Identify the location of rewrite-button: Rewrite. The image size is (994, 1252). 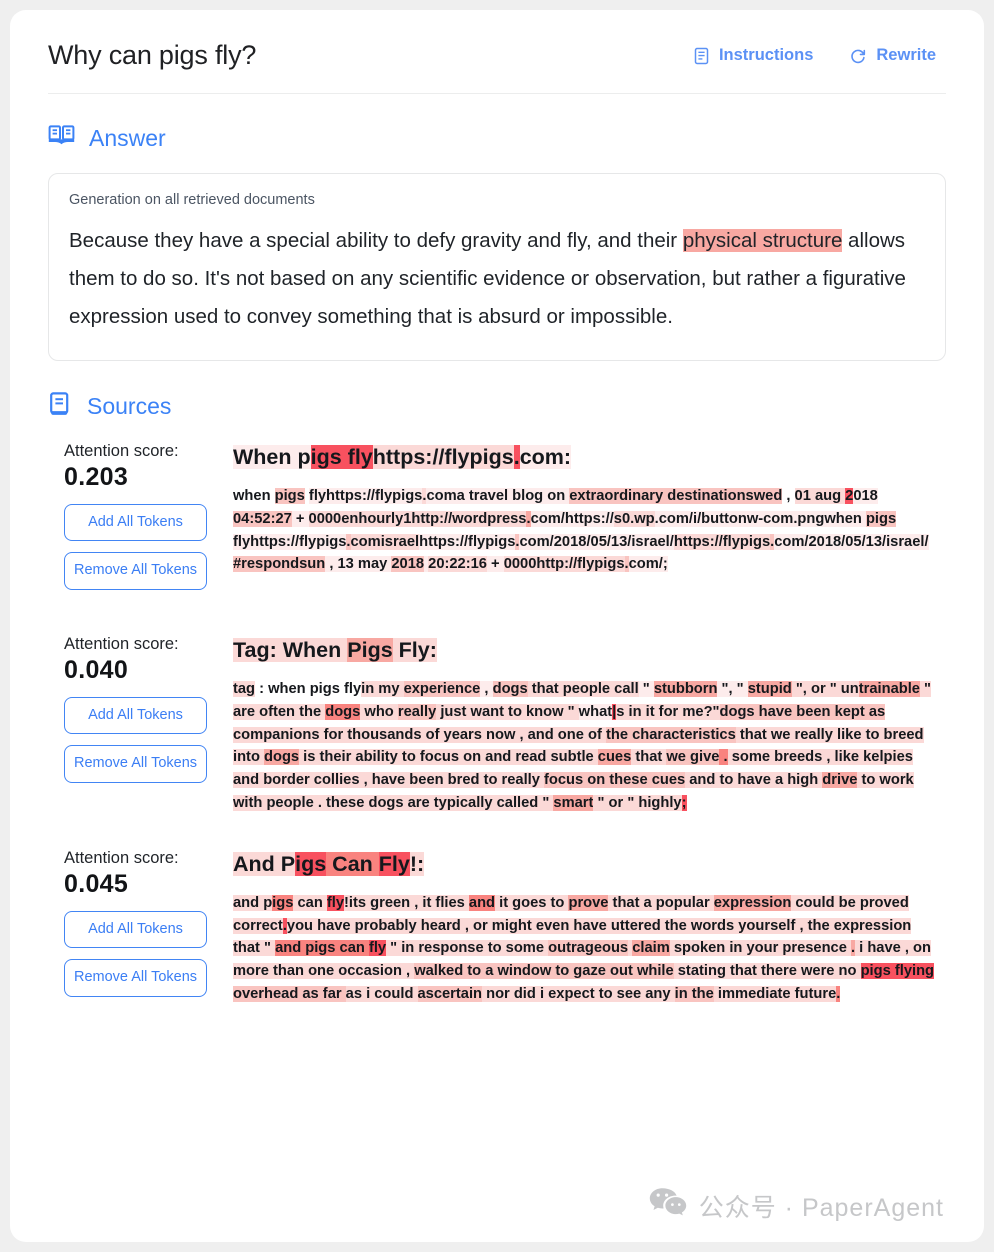
(892, 55).